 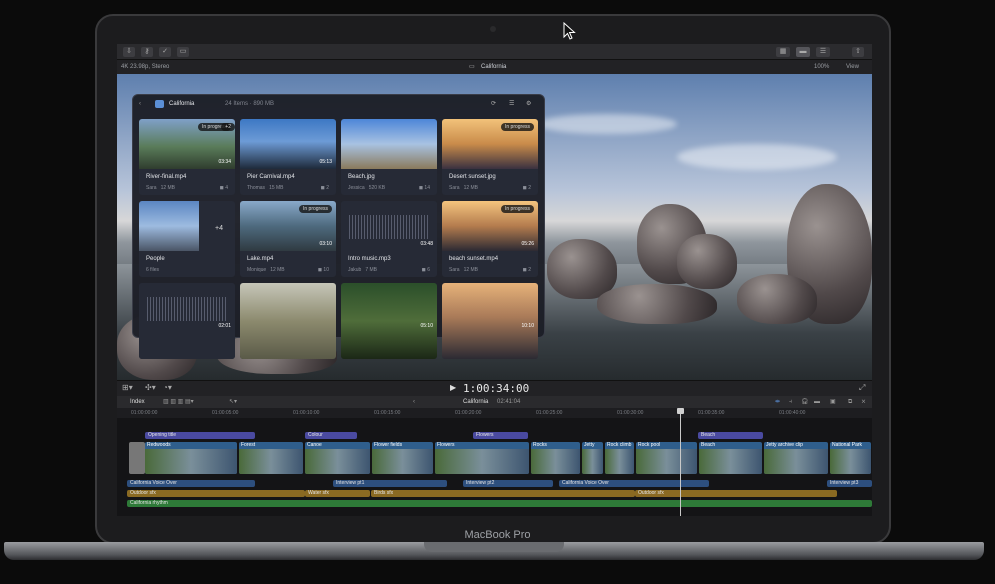 I want to click on media-tile: 05:13 Pier Carnival.mp4 Thomas 15 MB ◼ 2, so click(x=288, y=157).